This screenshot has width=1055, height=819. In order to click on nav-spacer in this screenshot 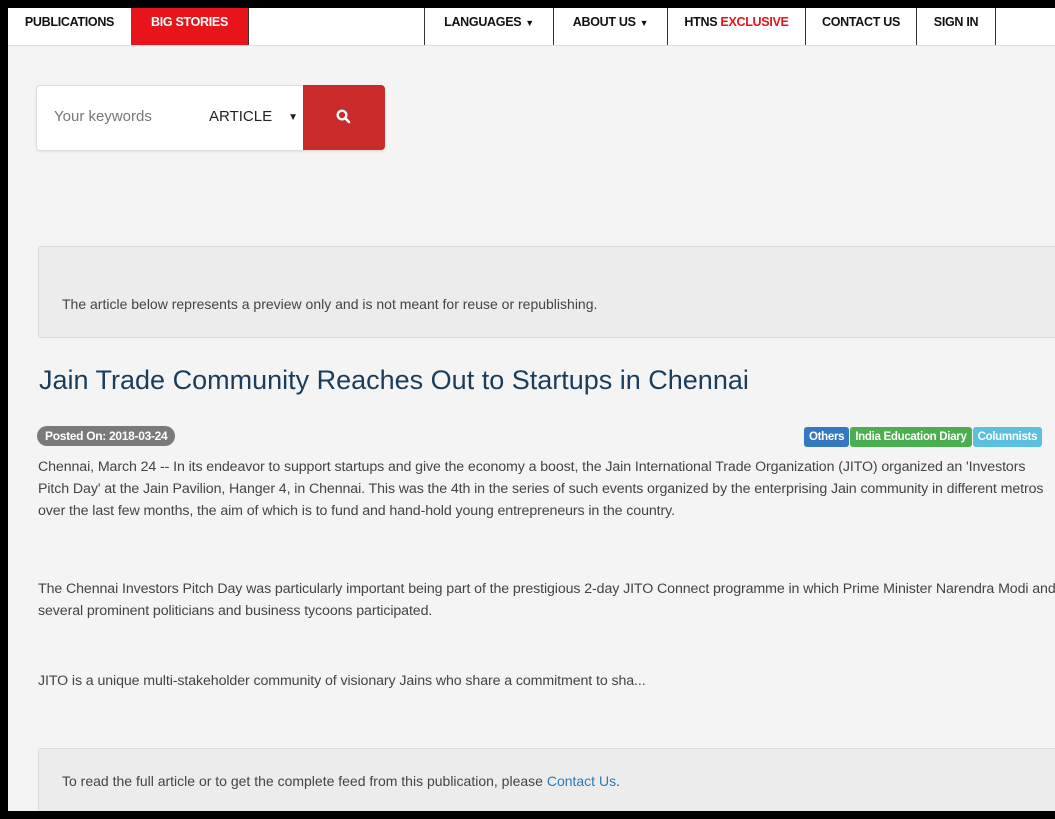, I will do `click(336, 26)`.